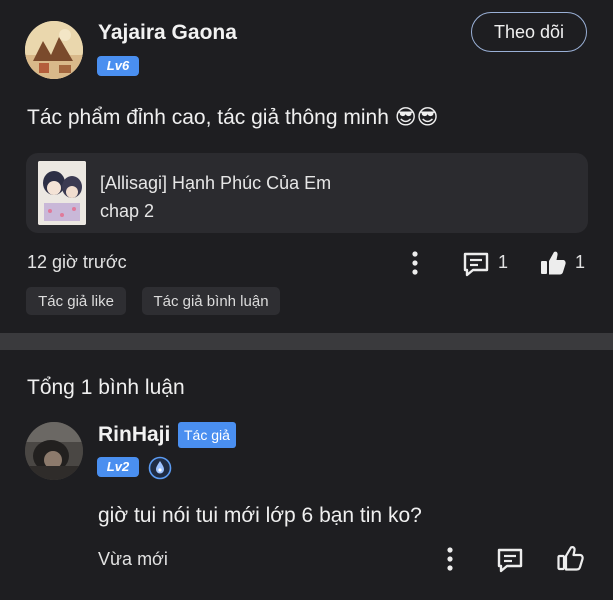  Describe the element at coordinates (570, 558) in the screenshot. I see `reply-thumbs-up-icon` at that location.